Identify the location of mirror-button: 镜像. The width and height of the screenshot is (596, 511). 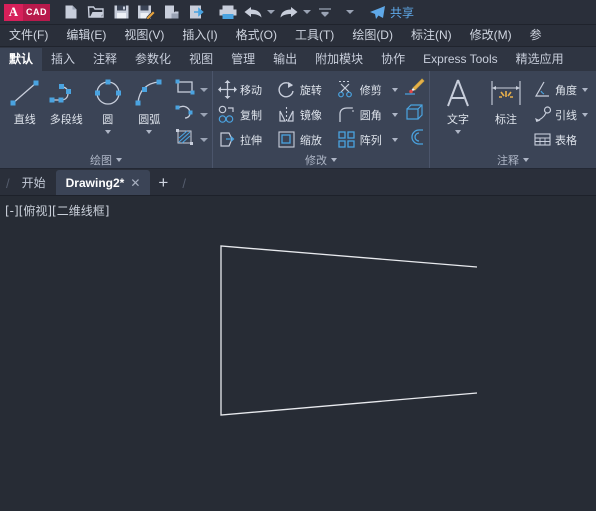
(307, 114).